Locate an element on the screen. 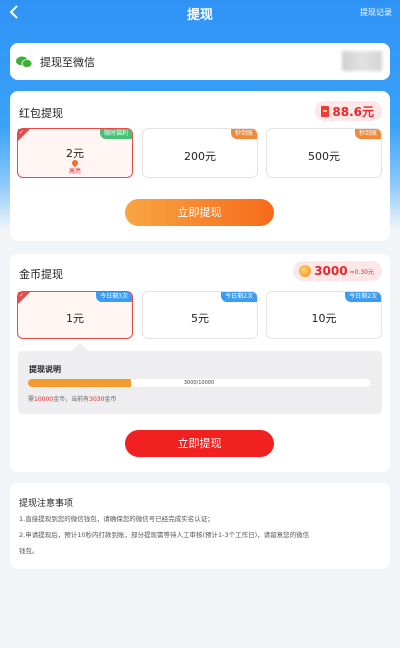  note-title: 提现说明 is located at coordinates (45, 369).